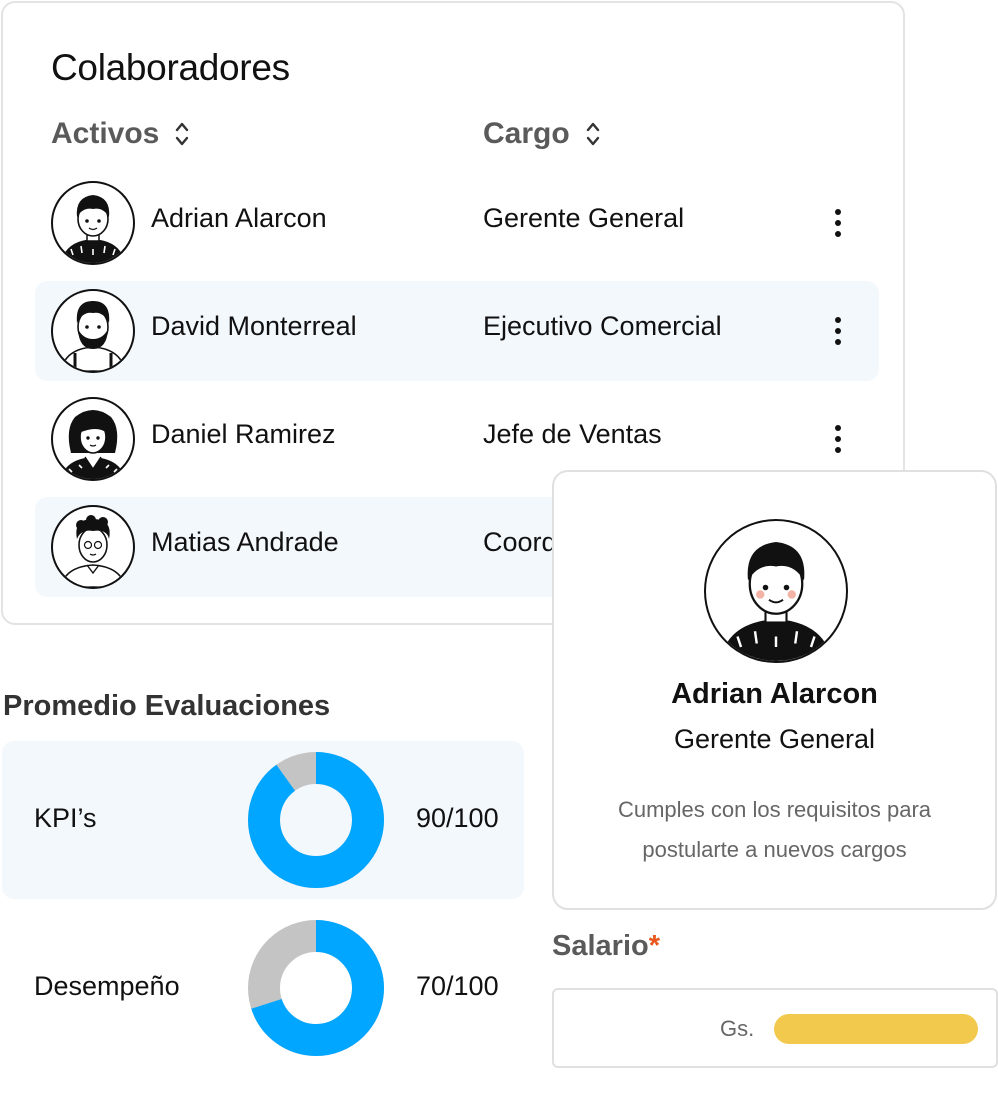 The image size is (998, 1104). I want to click on profile-name: Adrian Alarcon, so click(774, 694).